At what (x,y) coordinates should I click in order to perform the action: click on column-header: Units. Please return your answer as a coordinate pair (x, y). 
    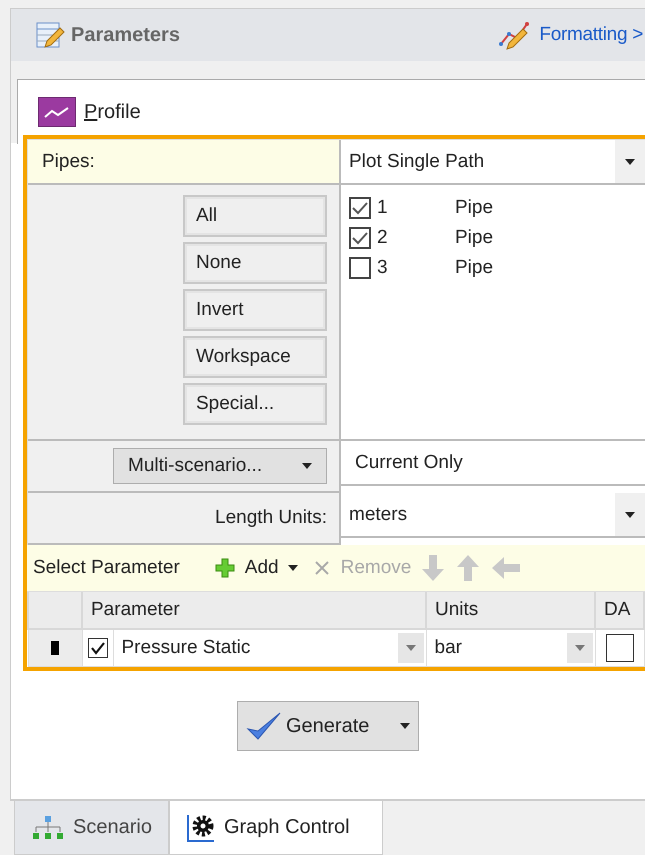
    Looking at the image, I should click on (510, 610).